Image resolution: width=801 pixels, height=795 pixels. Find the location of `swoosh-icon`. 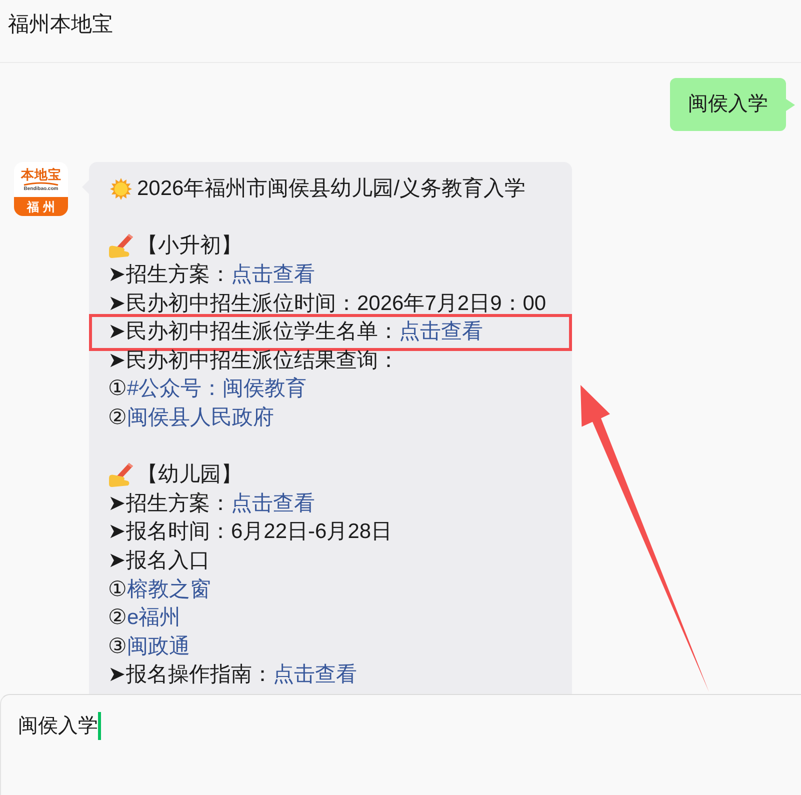

swoosh-icon is located at coordinates (41, 184).